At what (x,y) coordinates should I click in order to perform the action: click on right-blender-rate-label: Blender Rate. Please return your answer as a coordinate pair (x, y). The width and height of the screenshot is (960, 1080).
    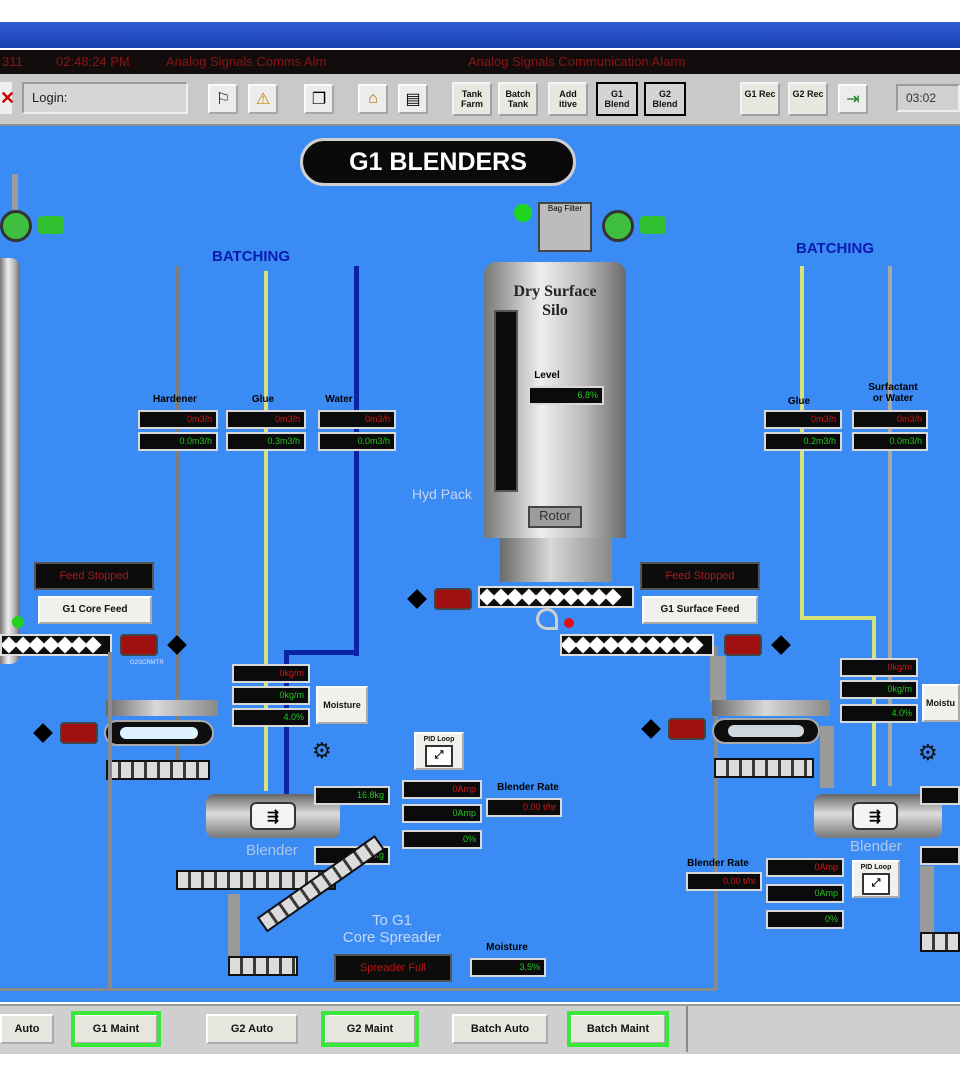
    Looking at the image, I should click on (718, 863).